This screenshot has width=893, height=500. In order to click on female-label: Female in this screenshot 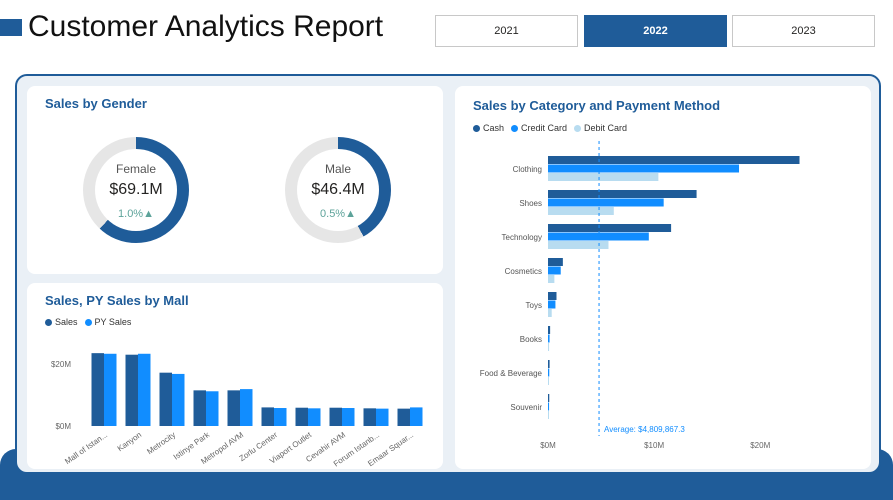, I will do `click(135, 169)`.